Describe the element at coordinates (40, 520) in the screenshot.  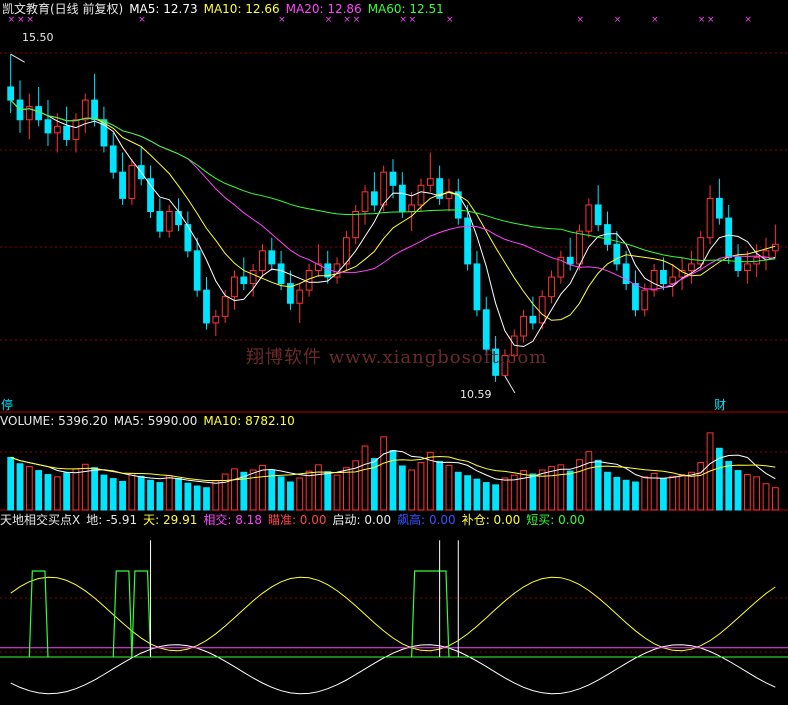
I see `indicator-title: 天地相交买点X` at that location.